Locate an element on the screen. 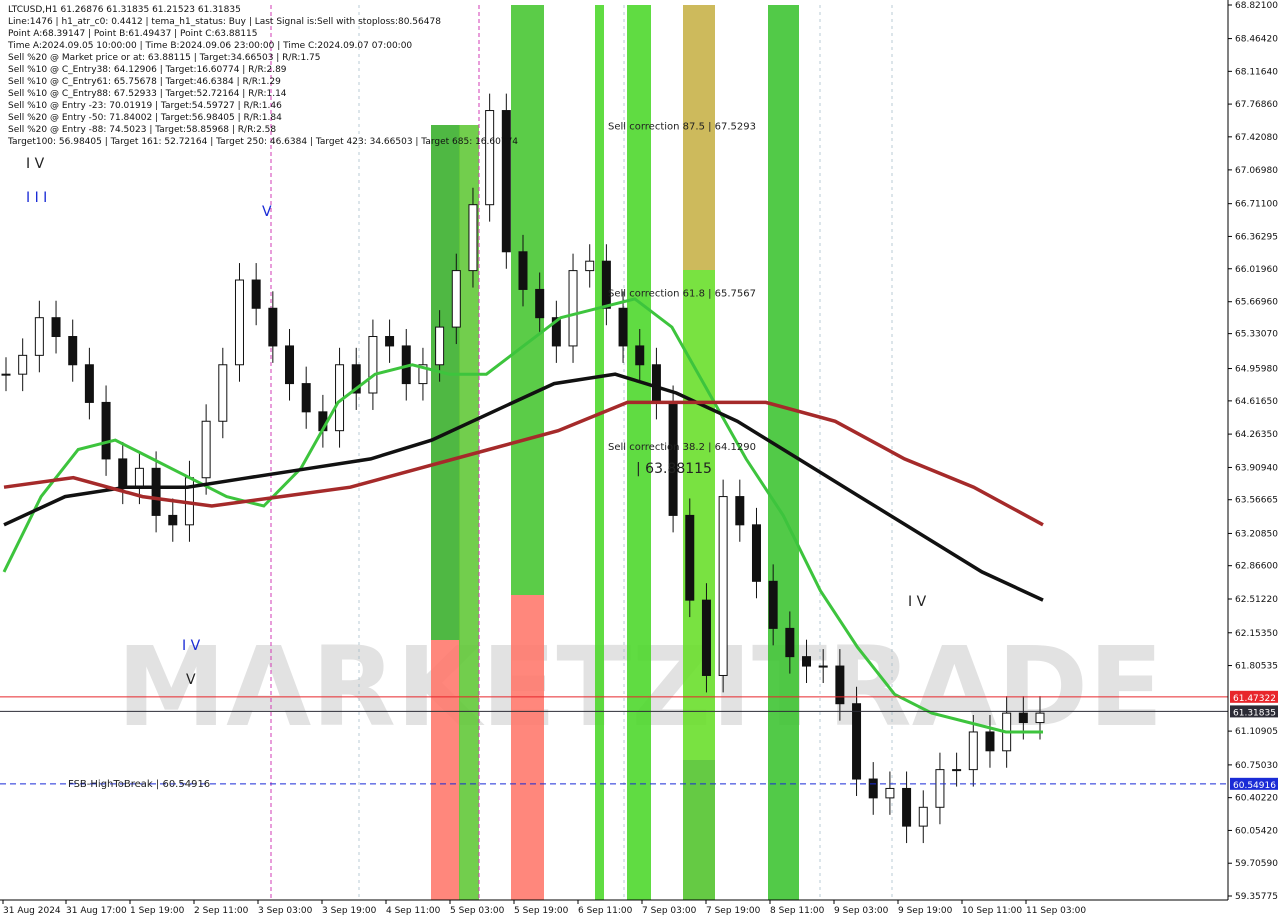 The height and width of the screenshot is (920, 1280). y-tick-label: 68.82100 is located at coordinates (1256, 6).